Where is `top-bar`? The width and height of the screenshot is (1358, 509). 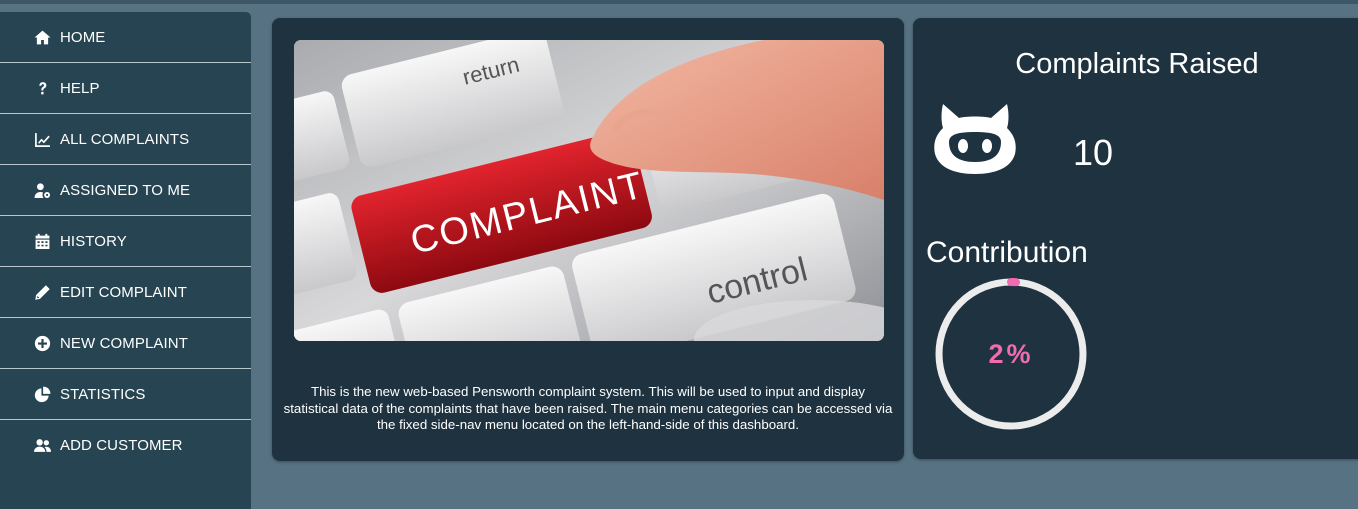
top-bar is located at coordinates (679, 2).